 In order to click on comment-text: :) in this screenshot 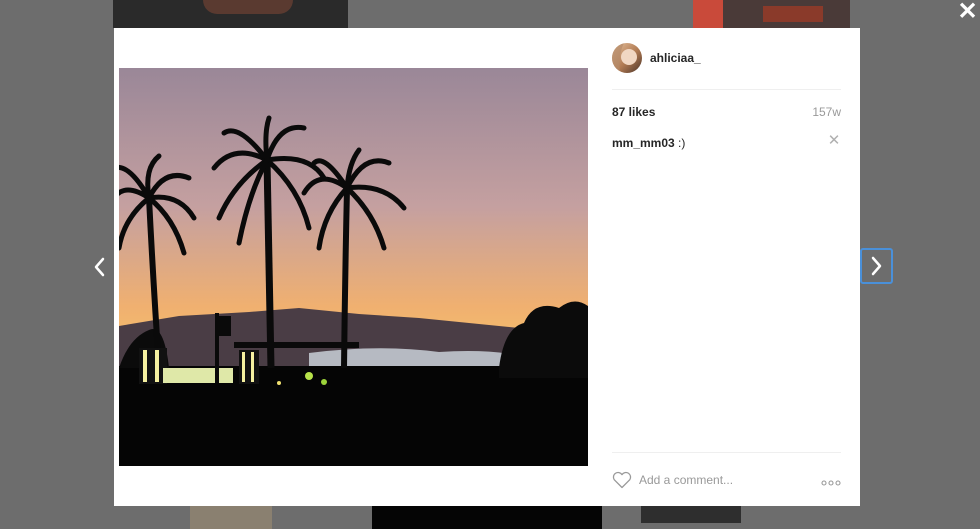, I will do `click(680, 143)`.